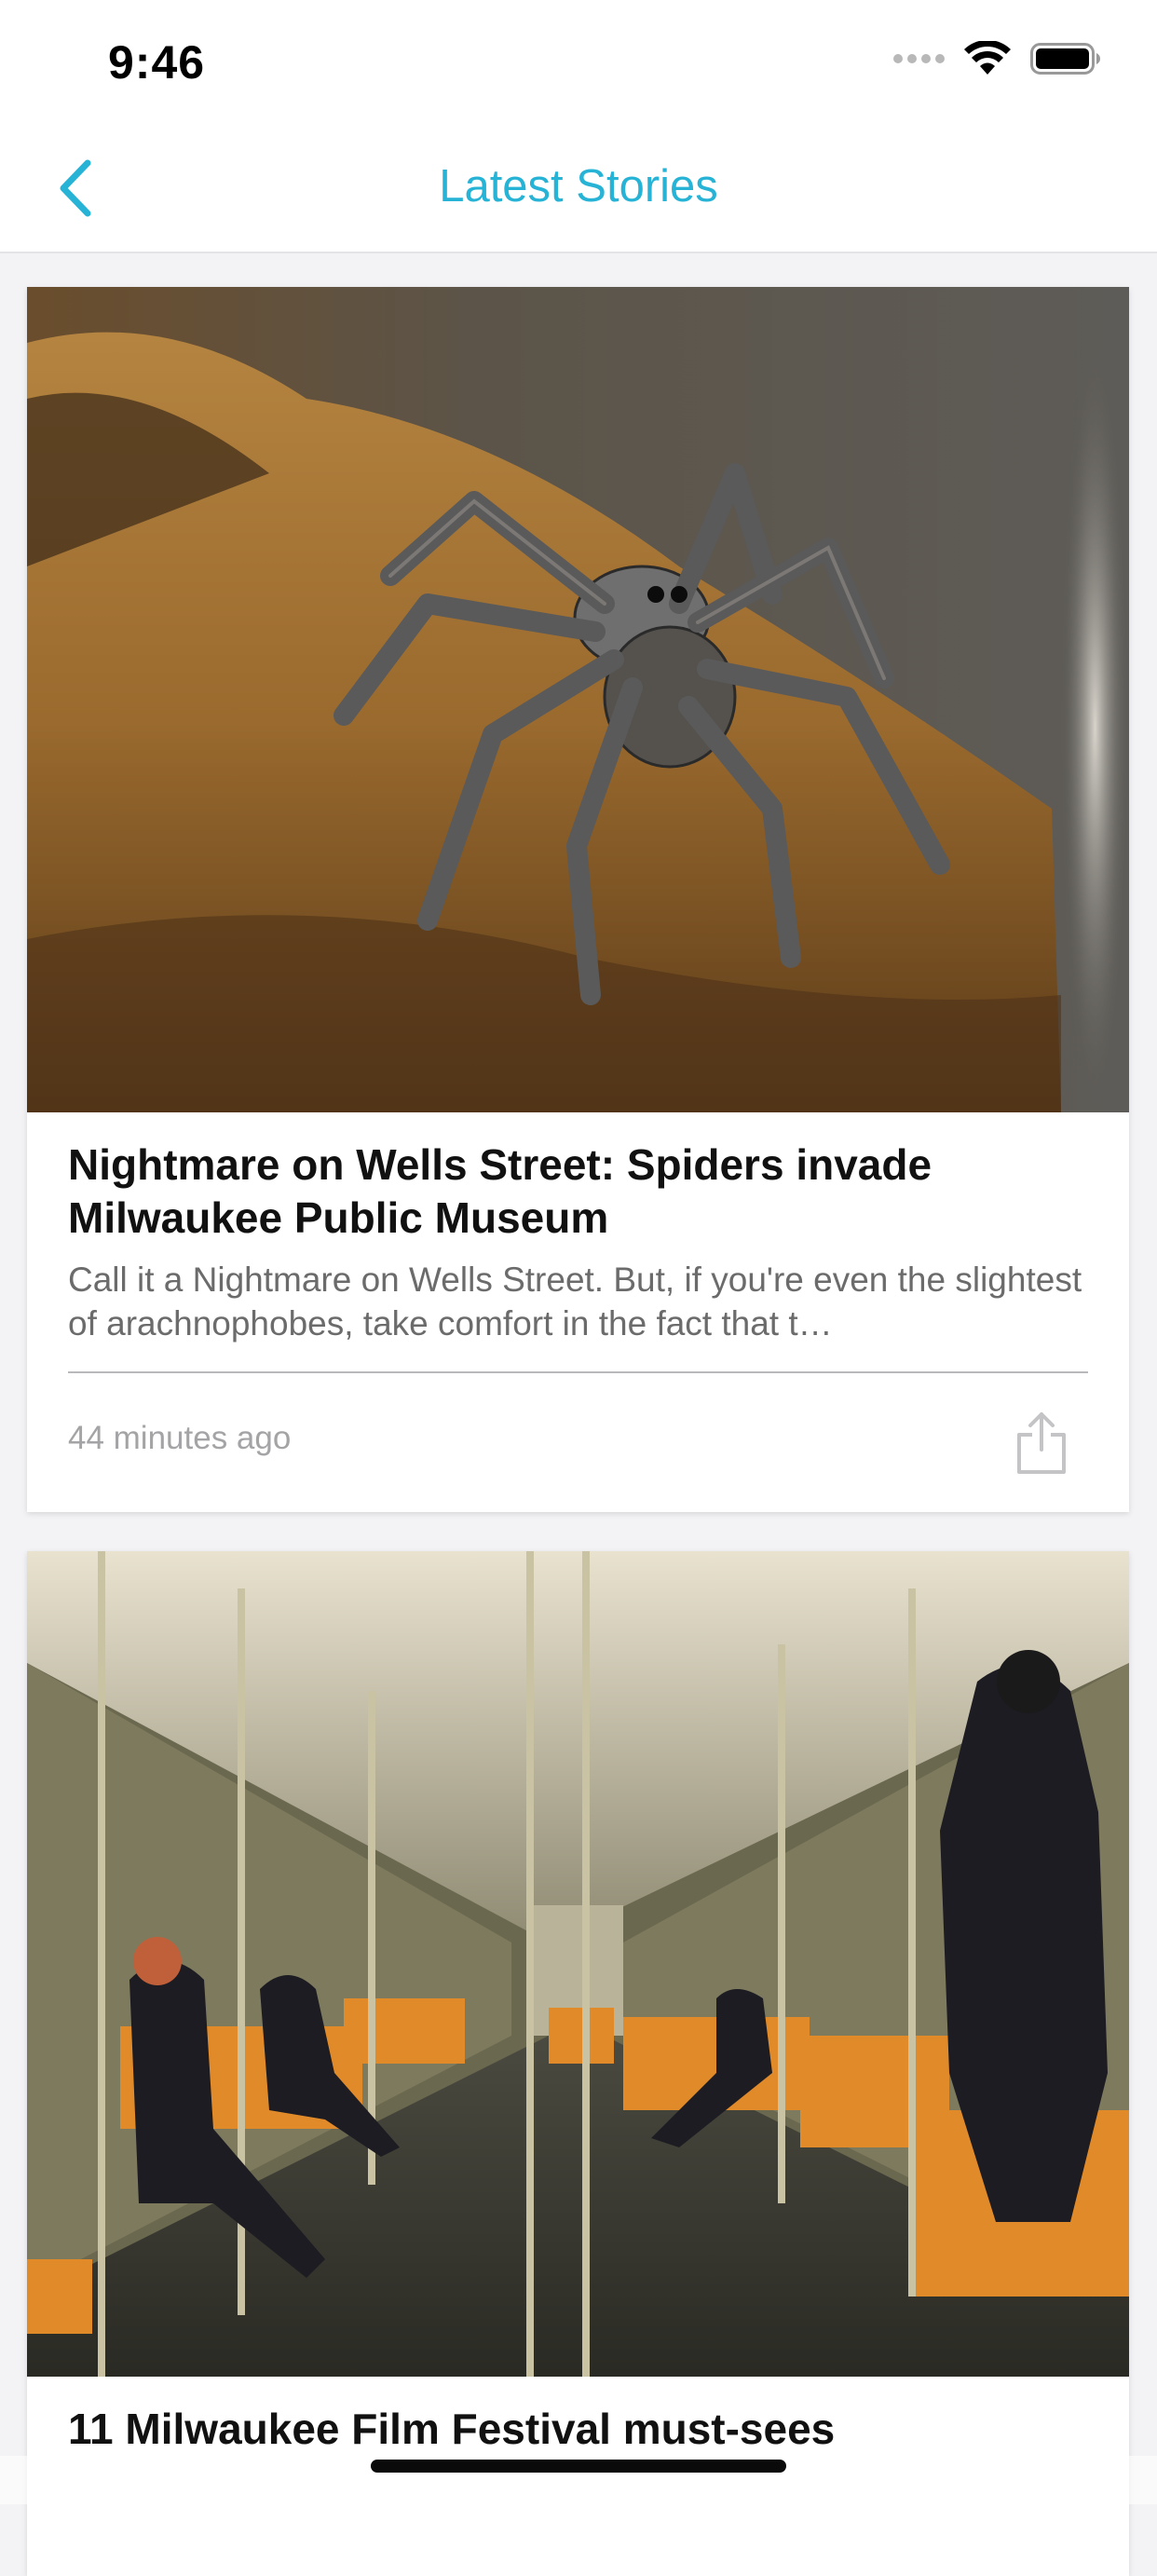  I want to click on page-title: Latest Stories, so click(578, 186).